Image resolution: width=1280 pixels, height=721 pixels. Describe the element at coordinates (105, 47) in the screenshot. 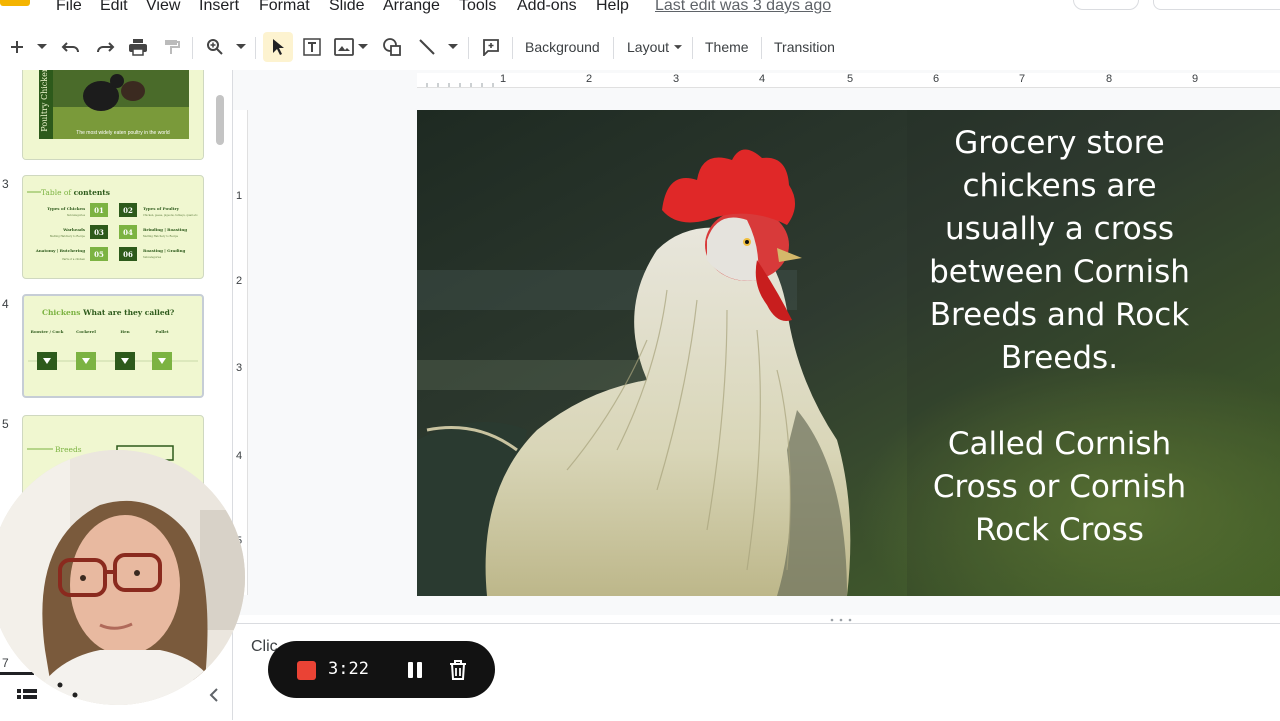

I see `redo-icon` at that location.